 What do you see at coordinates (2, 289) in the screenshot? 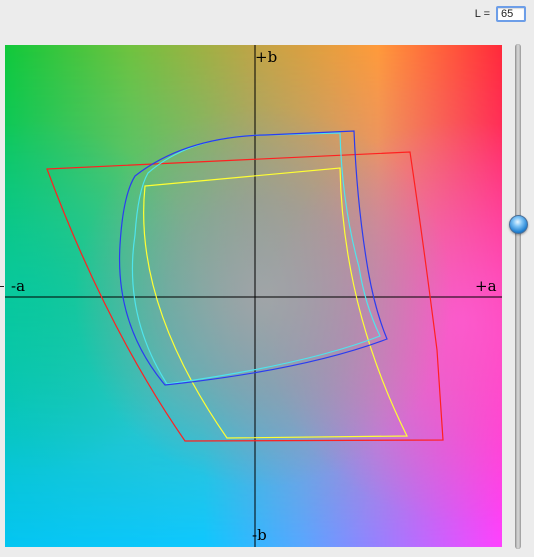
I see `edge-tick` at bounding box center [2, 289].